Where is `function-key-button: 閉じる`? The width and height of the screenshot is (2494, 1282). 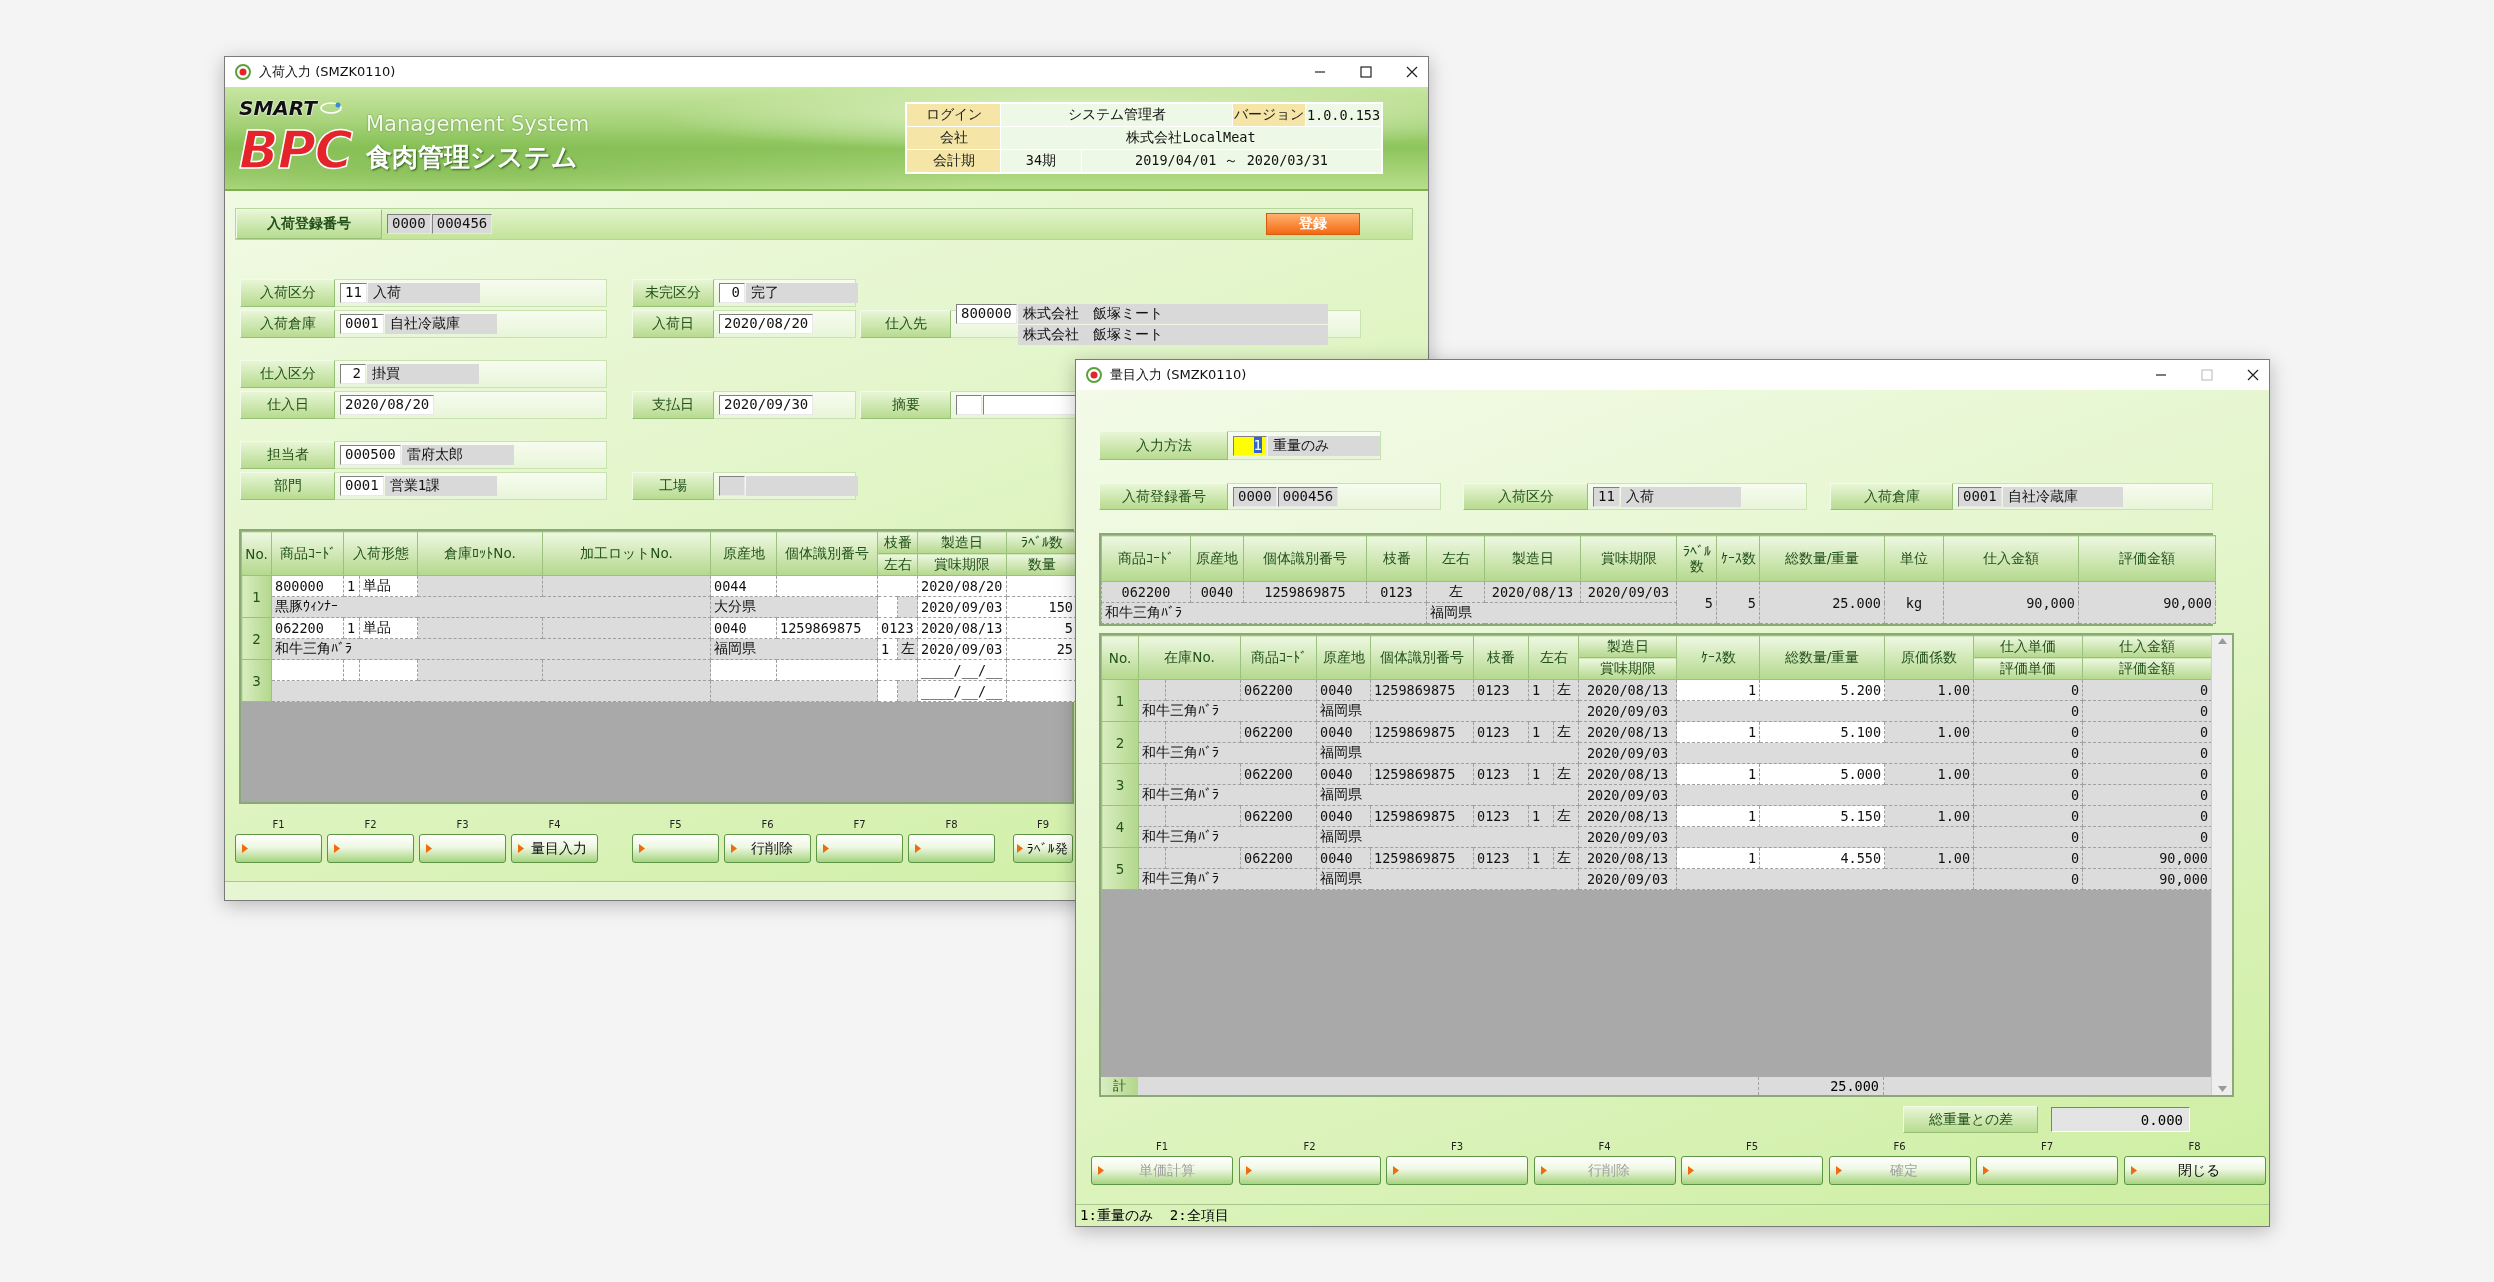
function-key-button: 閉じる is located at coordinates (2194, 1170).